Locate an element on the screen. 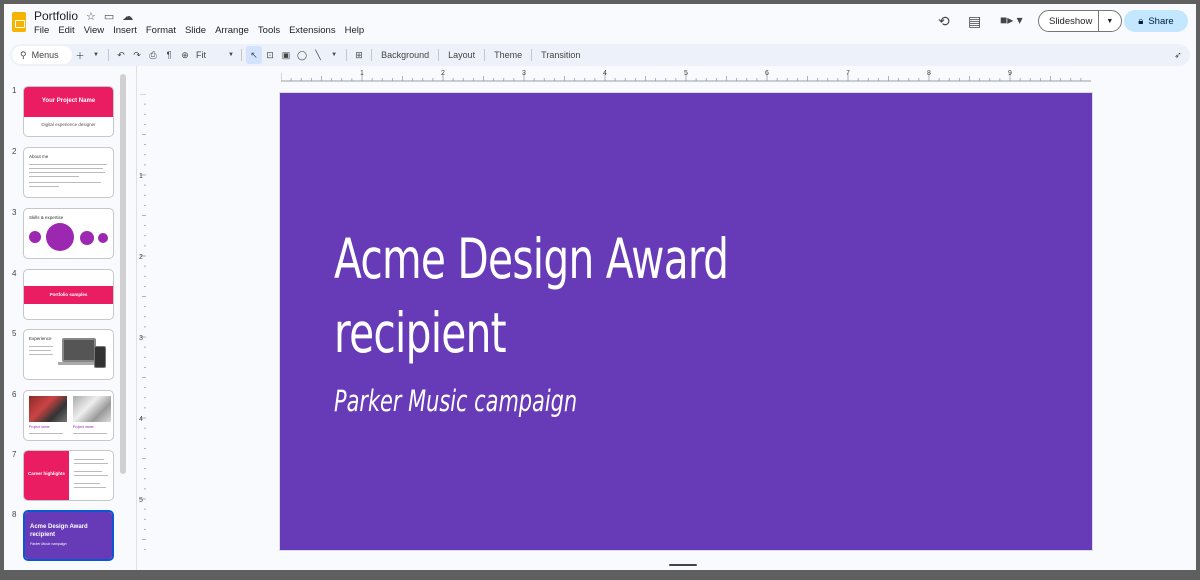 The image size is (1200, 580). zoom-value: Fit is located at coordinates (201, 55).